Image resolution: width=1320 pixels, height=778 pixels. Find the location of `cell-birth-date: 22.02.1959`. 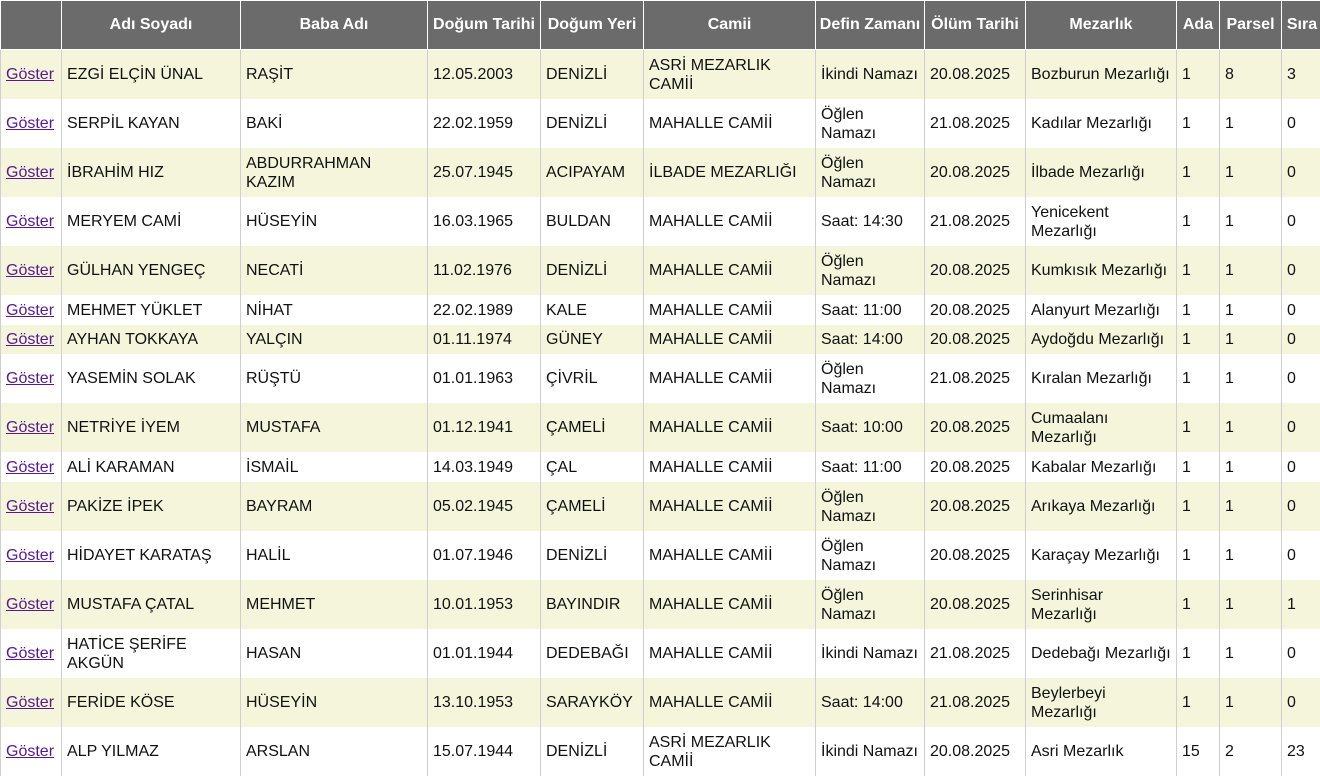

cell-birth-date: 22.02.1959 is located at coordinates (484, 123).